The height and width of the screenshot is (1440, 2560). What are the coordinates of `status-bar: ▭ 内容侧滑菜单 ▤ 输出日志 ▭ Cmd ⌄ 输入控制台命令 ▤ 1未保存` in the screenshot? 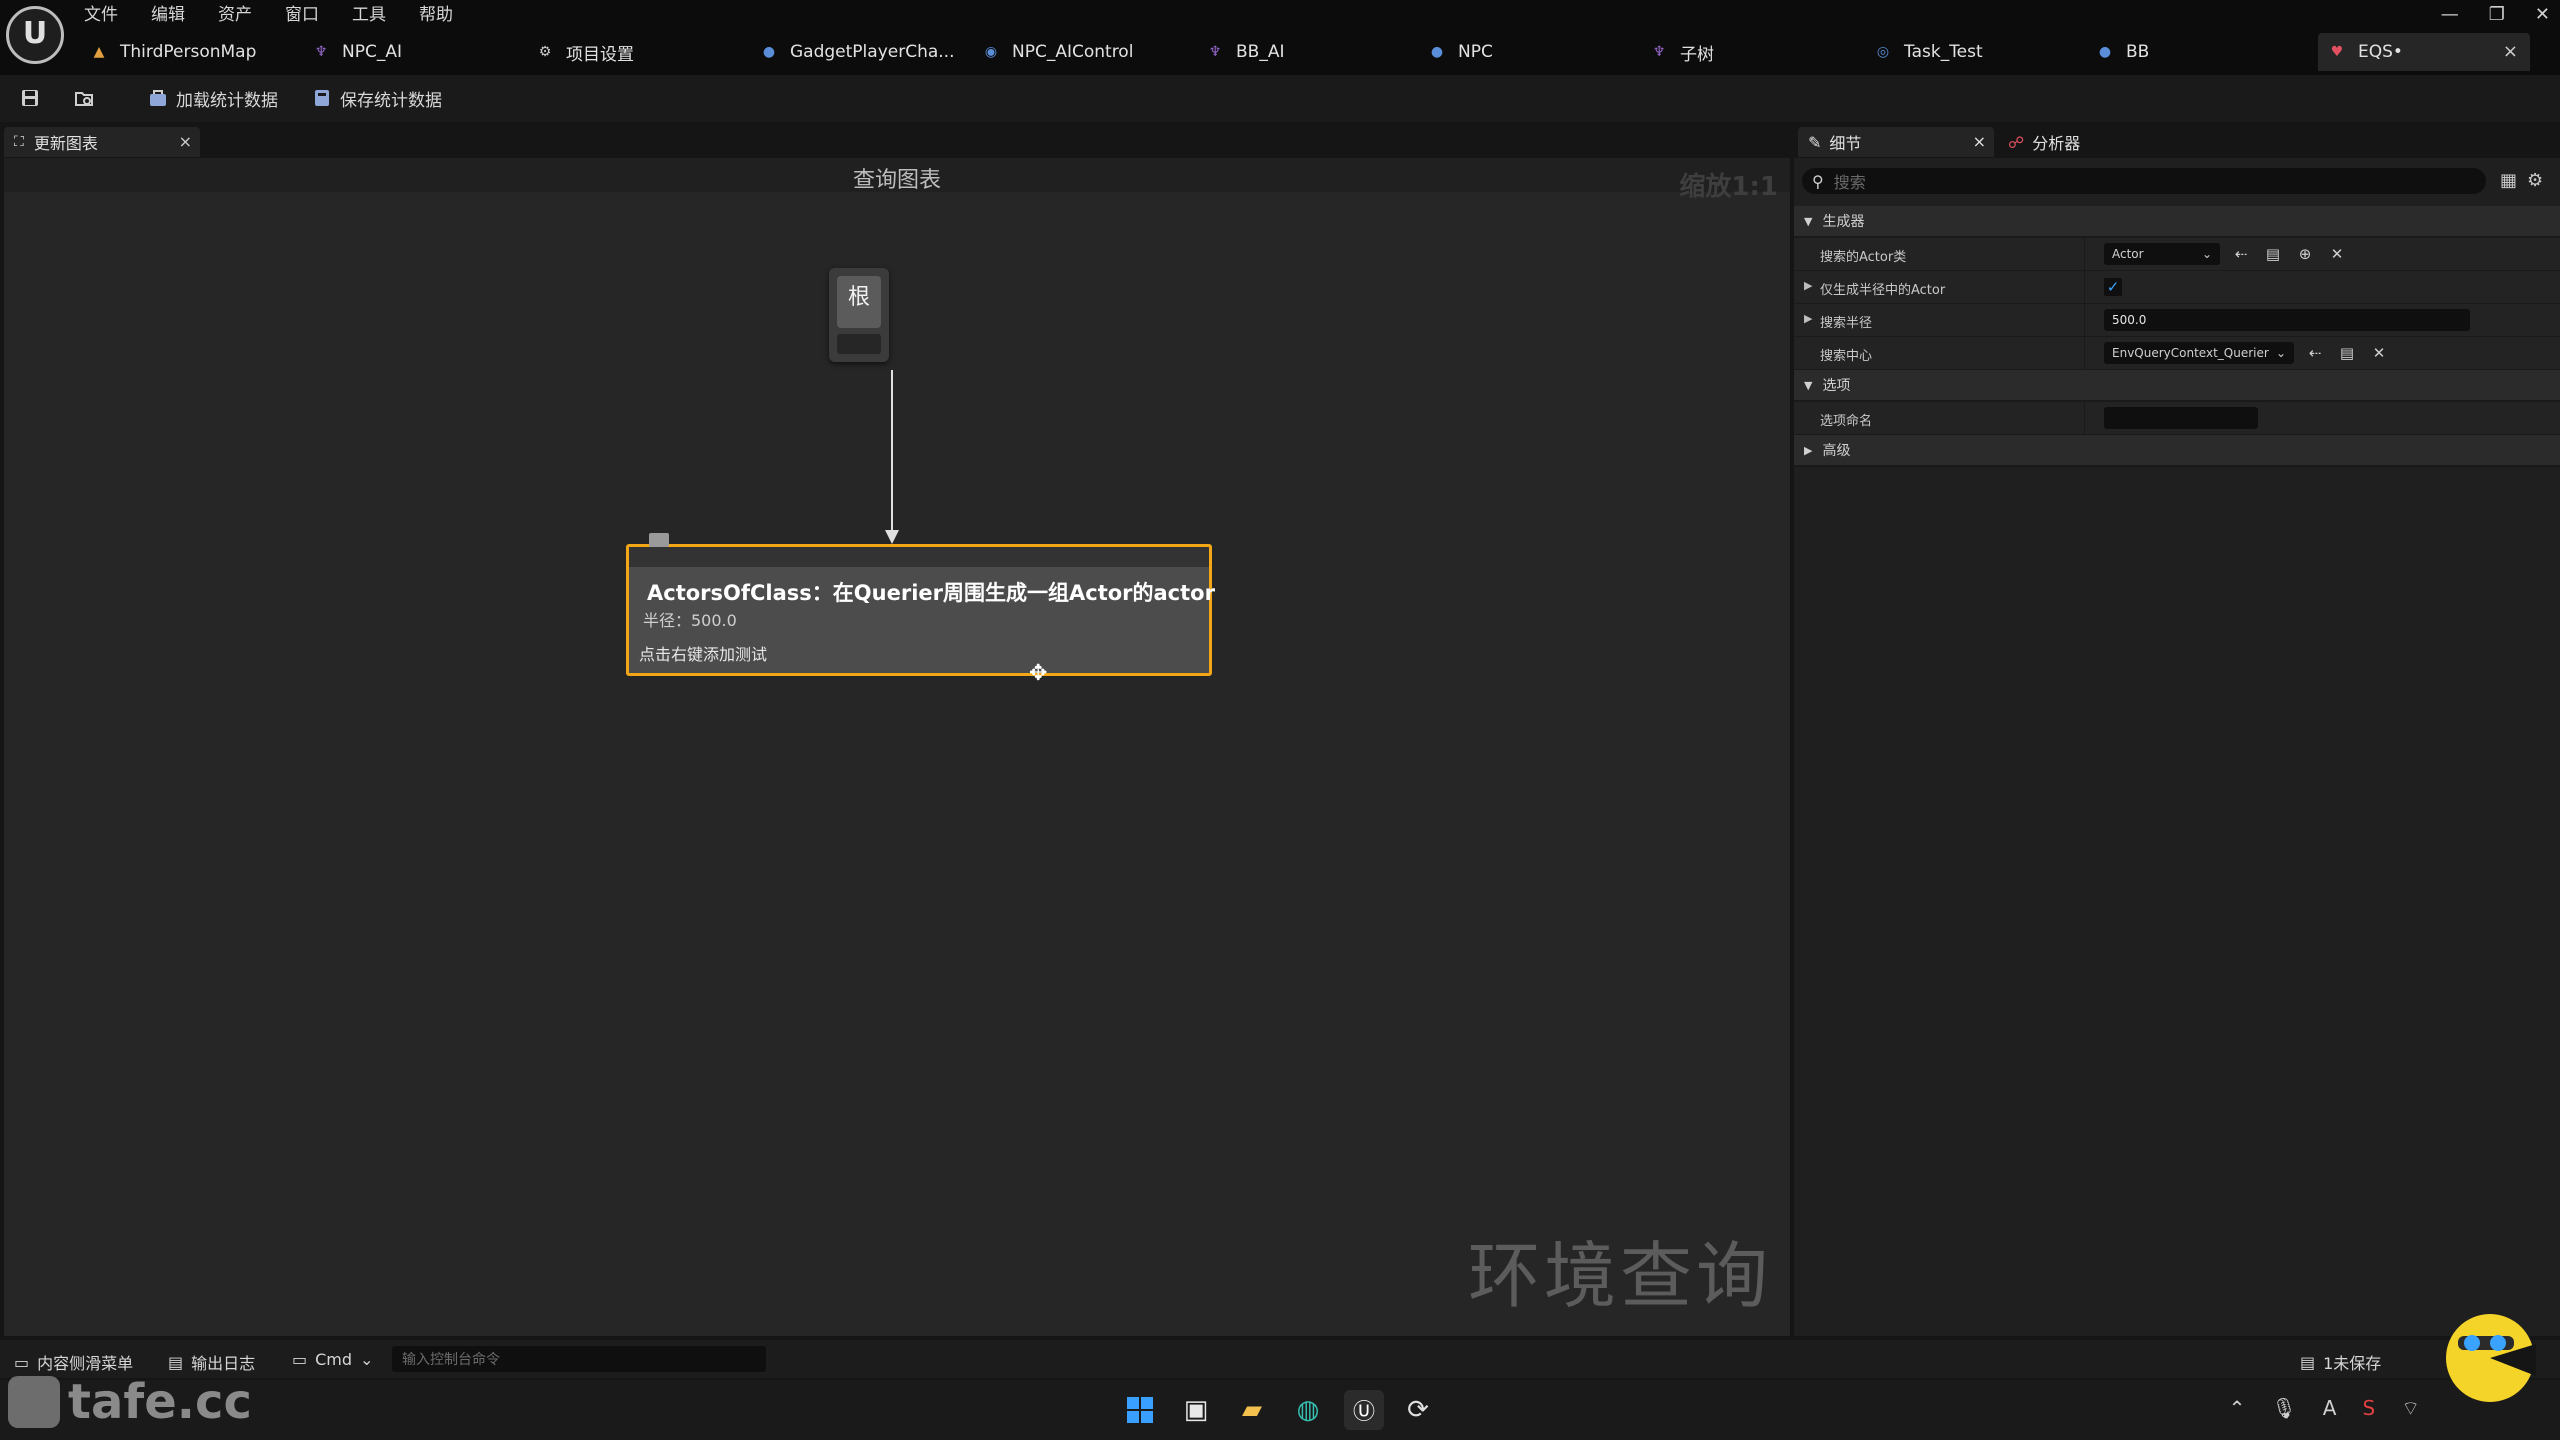 It's located at (1280, 1359).